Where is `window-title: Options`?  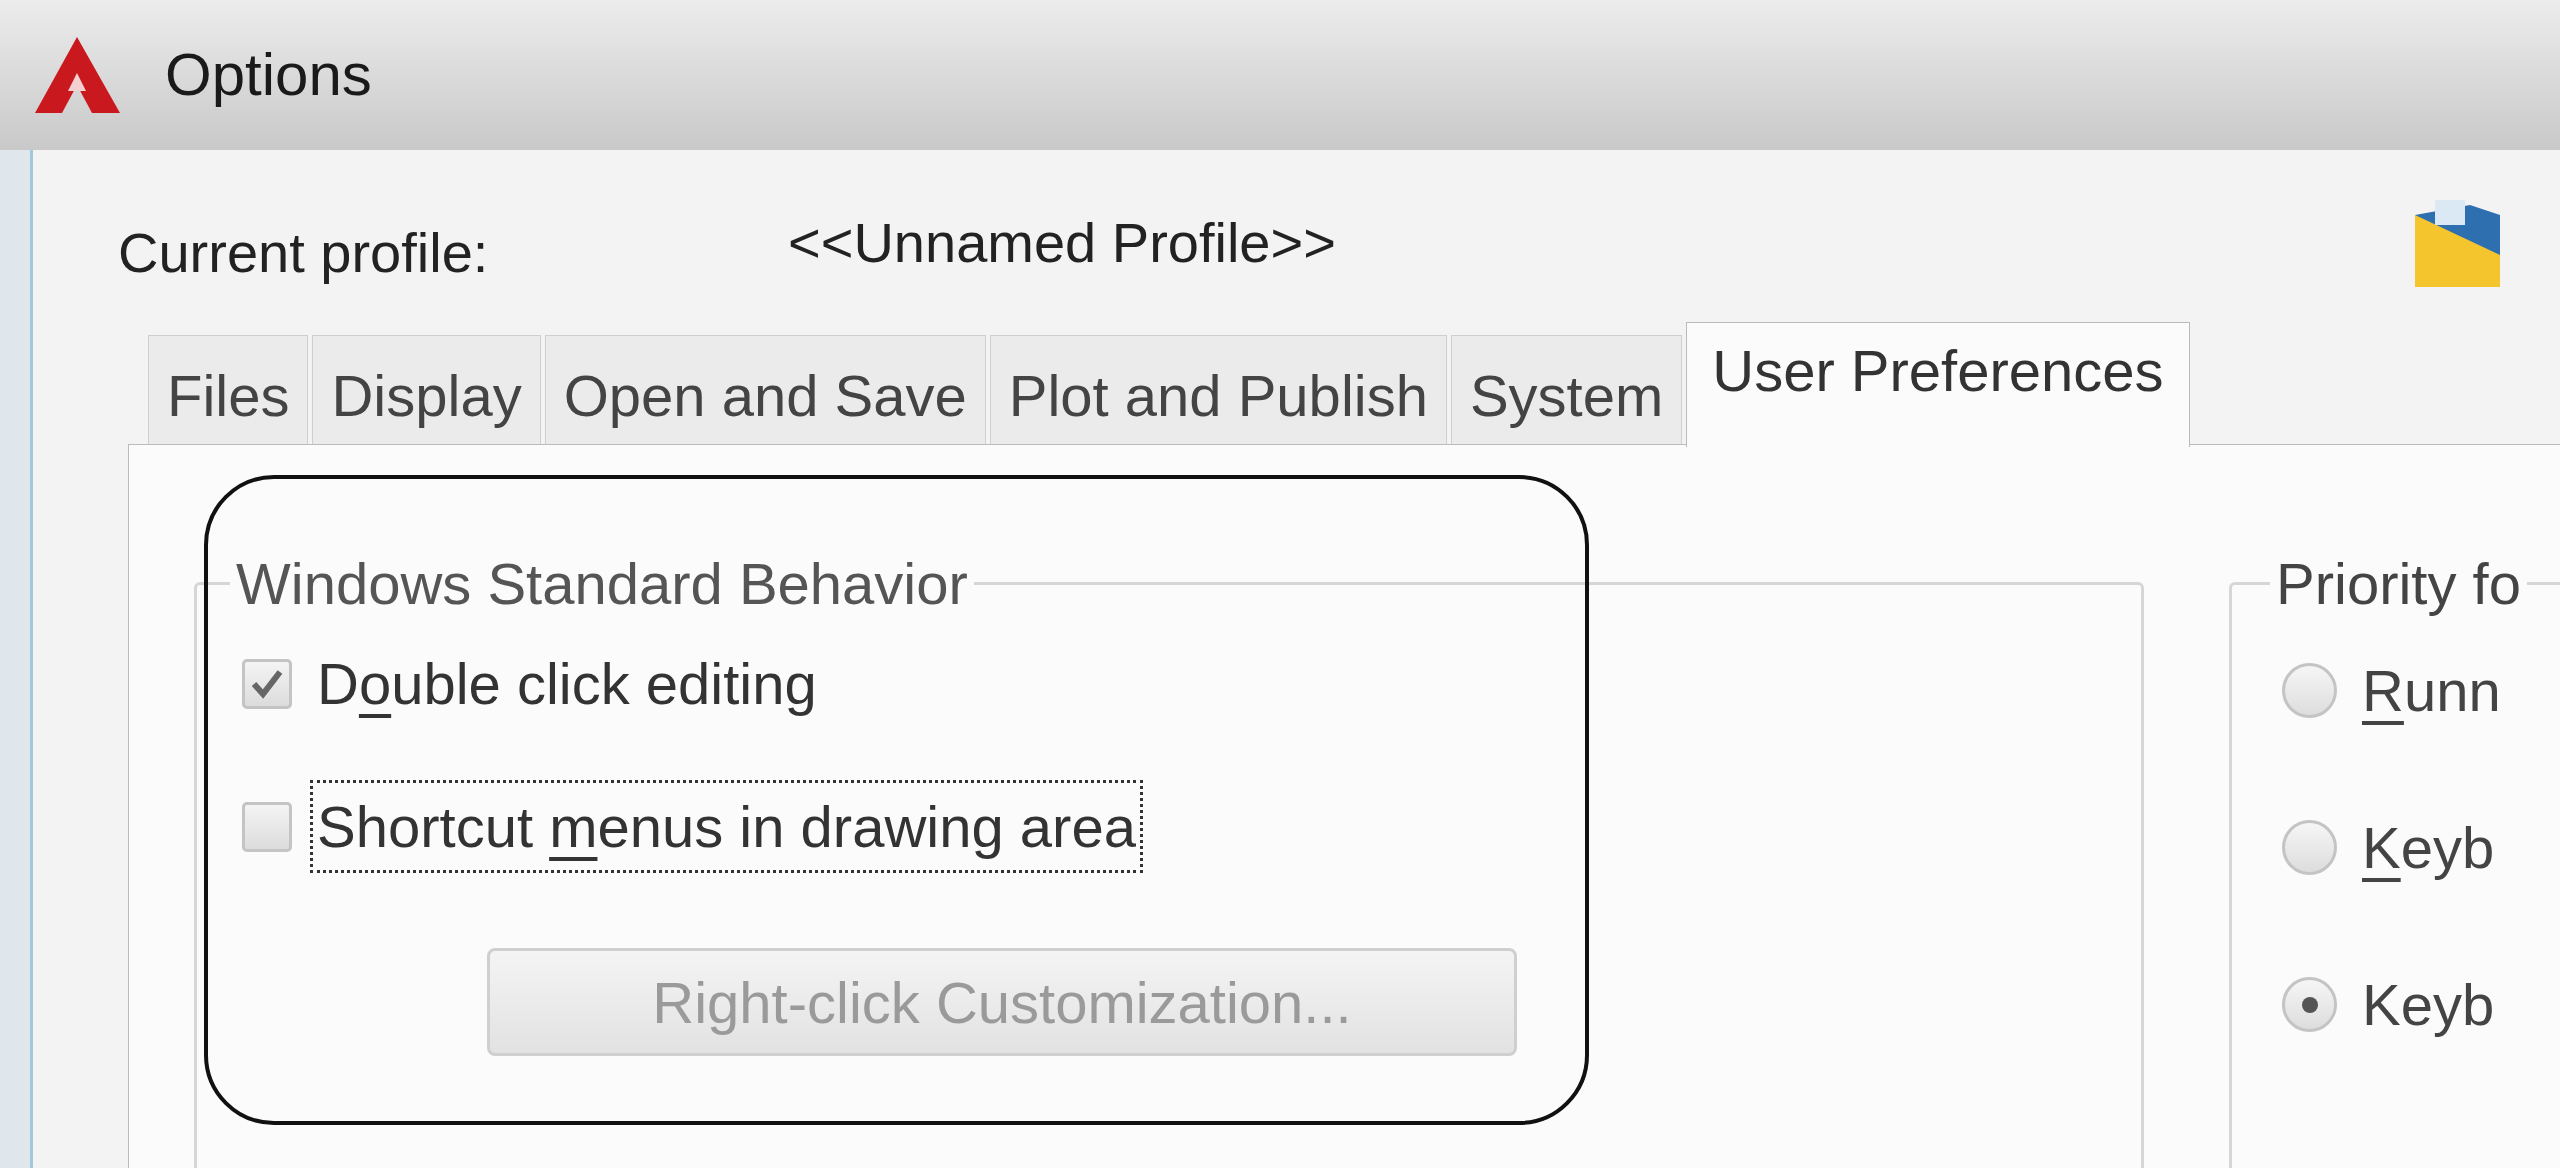 window-title: Options is located at coordinates (268, 75).